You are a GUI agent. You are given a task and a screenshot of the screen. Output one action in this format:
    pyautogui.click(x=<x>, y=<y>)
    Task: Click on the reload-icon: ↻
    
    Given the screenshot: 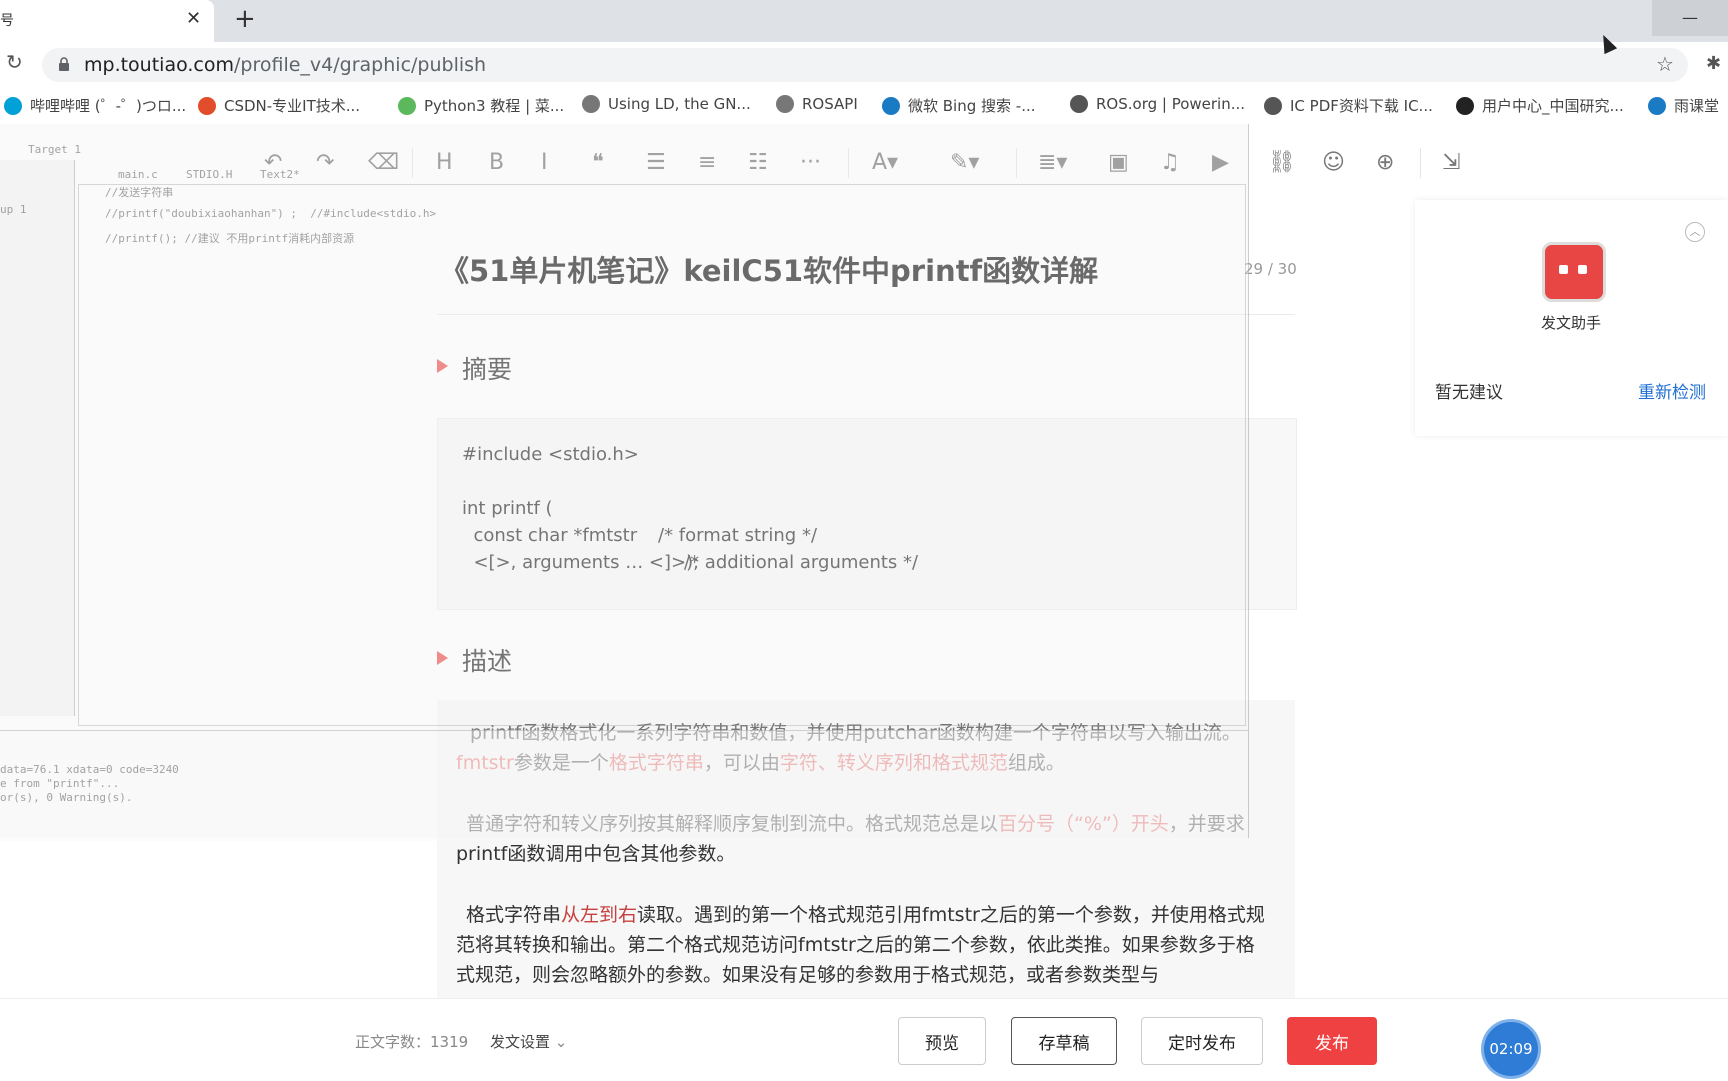 What is the action you would take?
    pyautogui.click(x=14, y=62)
    